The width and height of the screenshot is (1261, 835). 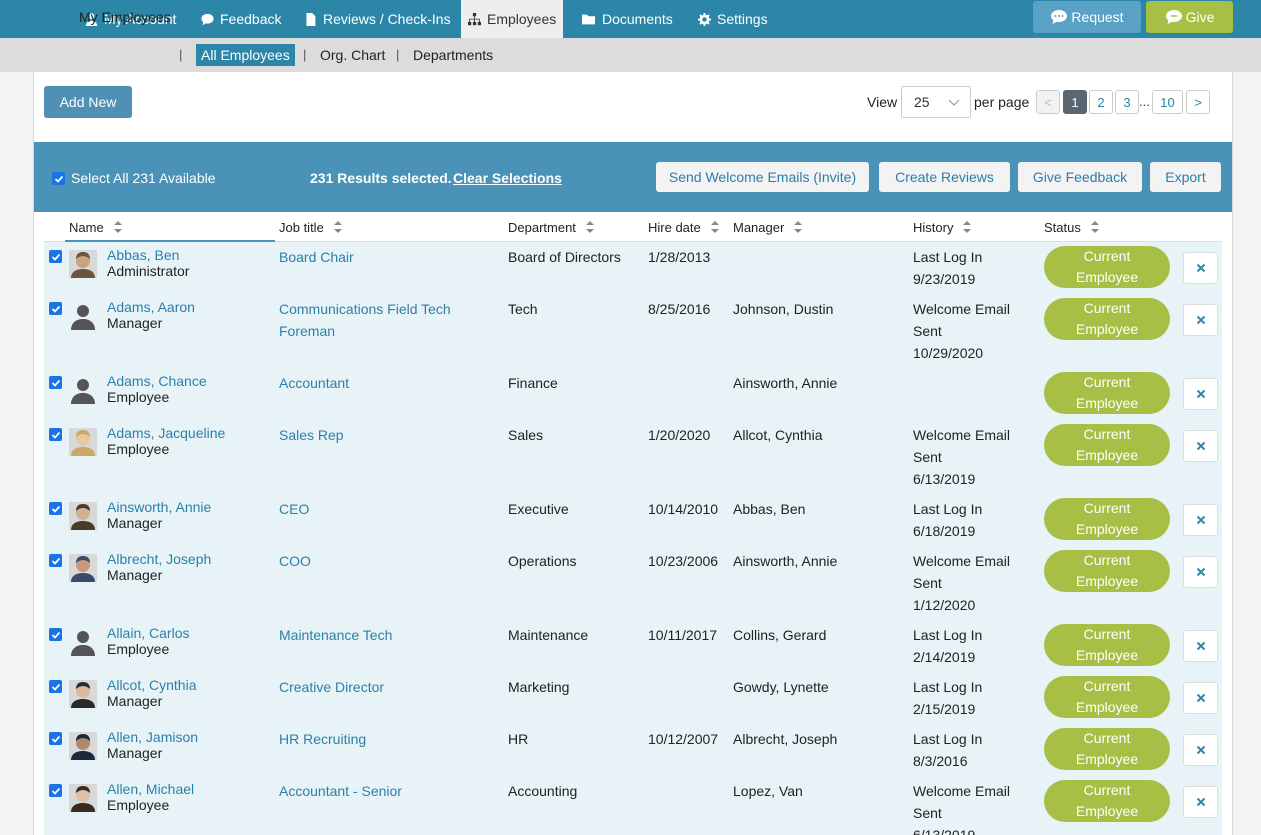 What do you see at coordinates (152, 737) in the screenshot?
I see `employee-name-link: Allen, Jamison` at bounding box center [152, 737].